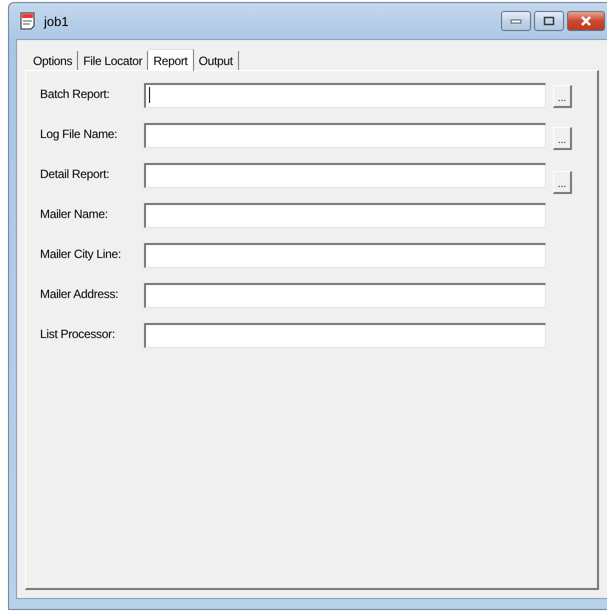 The height and width of the screenshot is (612, 607). I want to click on window-title: job1, so click(56, 21).